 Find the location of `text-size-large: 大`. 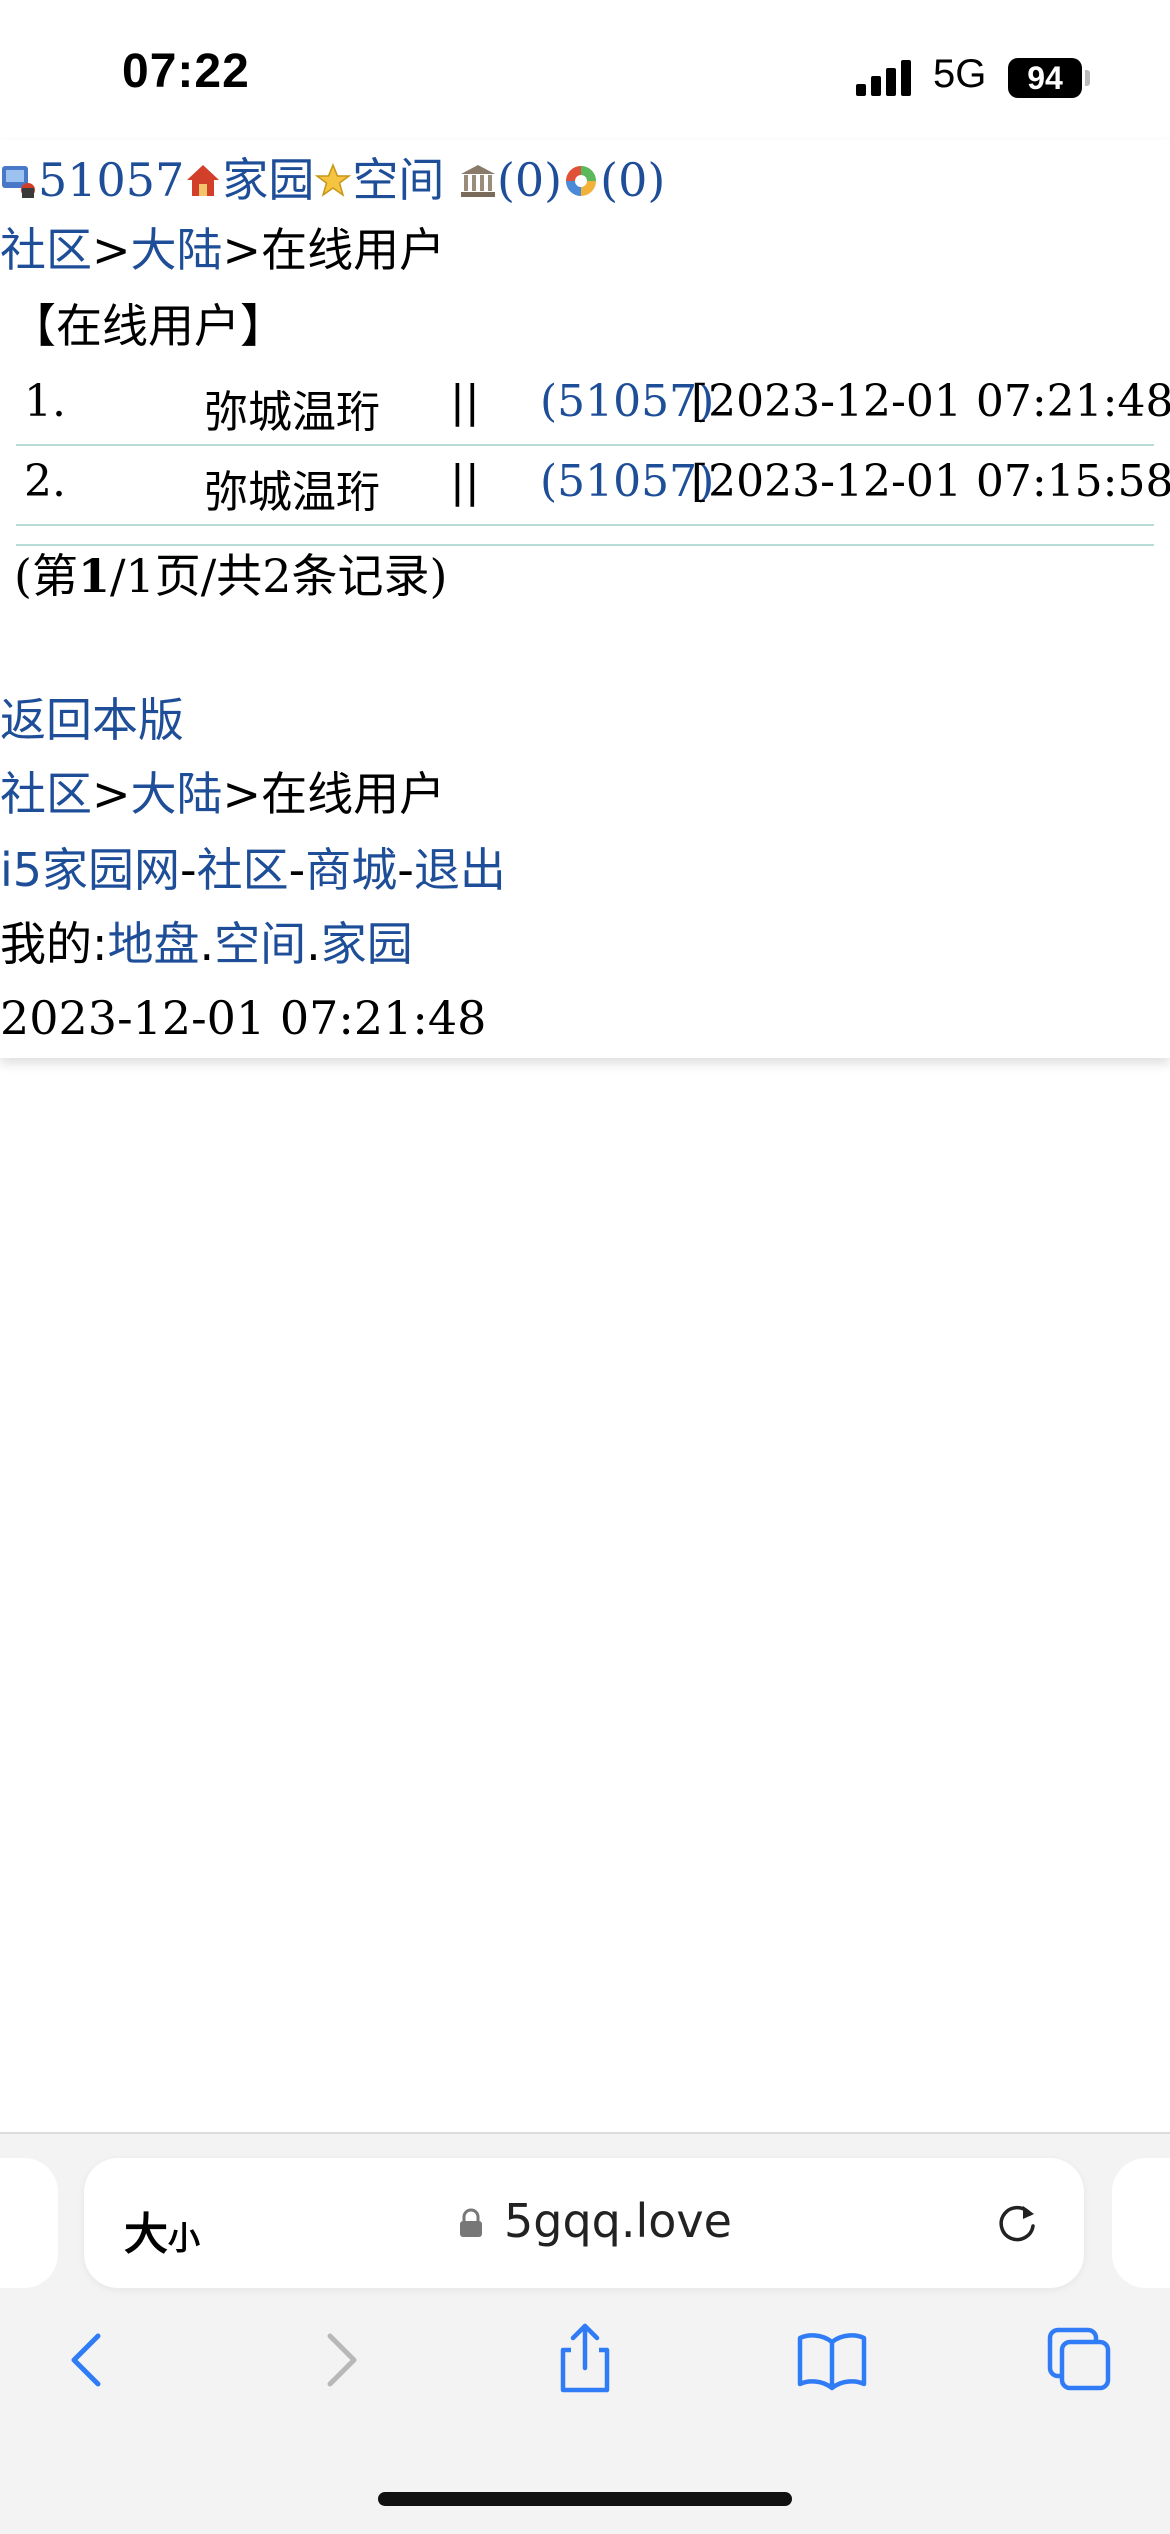

text-size-large: 大 is located at coordinates (146, 2234).